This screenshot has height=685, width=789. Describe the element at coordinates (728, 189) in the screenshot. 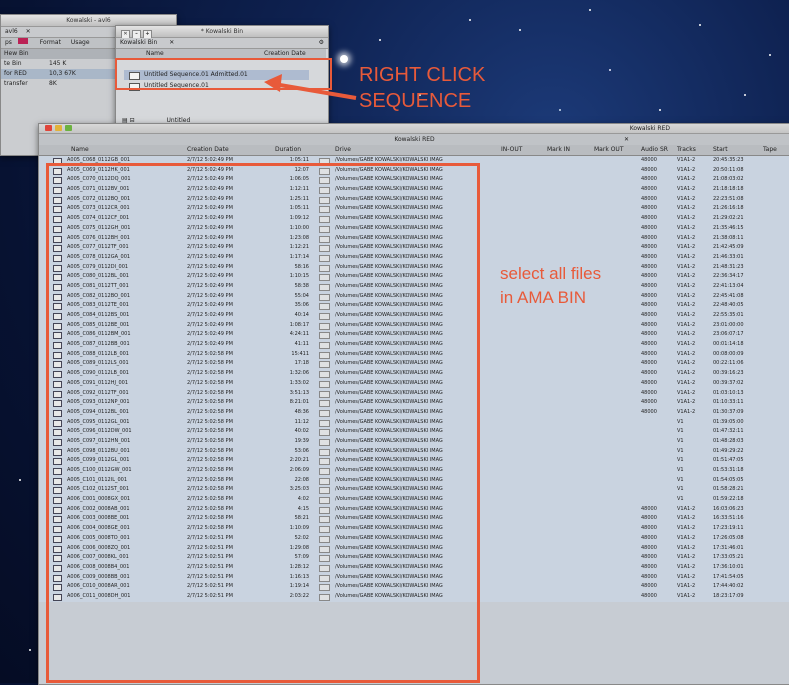

I see `start-timecode: 21:18:18:18` at that location.